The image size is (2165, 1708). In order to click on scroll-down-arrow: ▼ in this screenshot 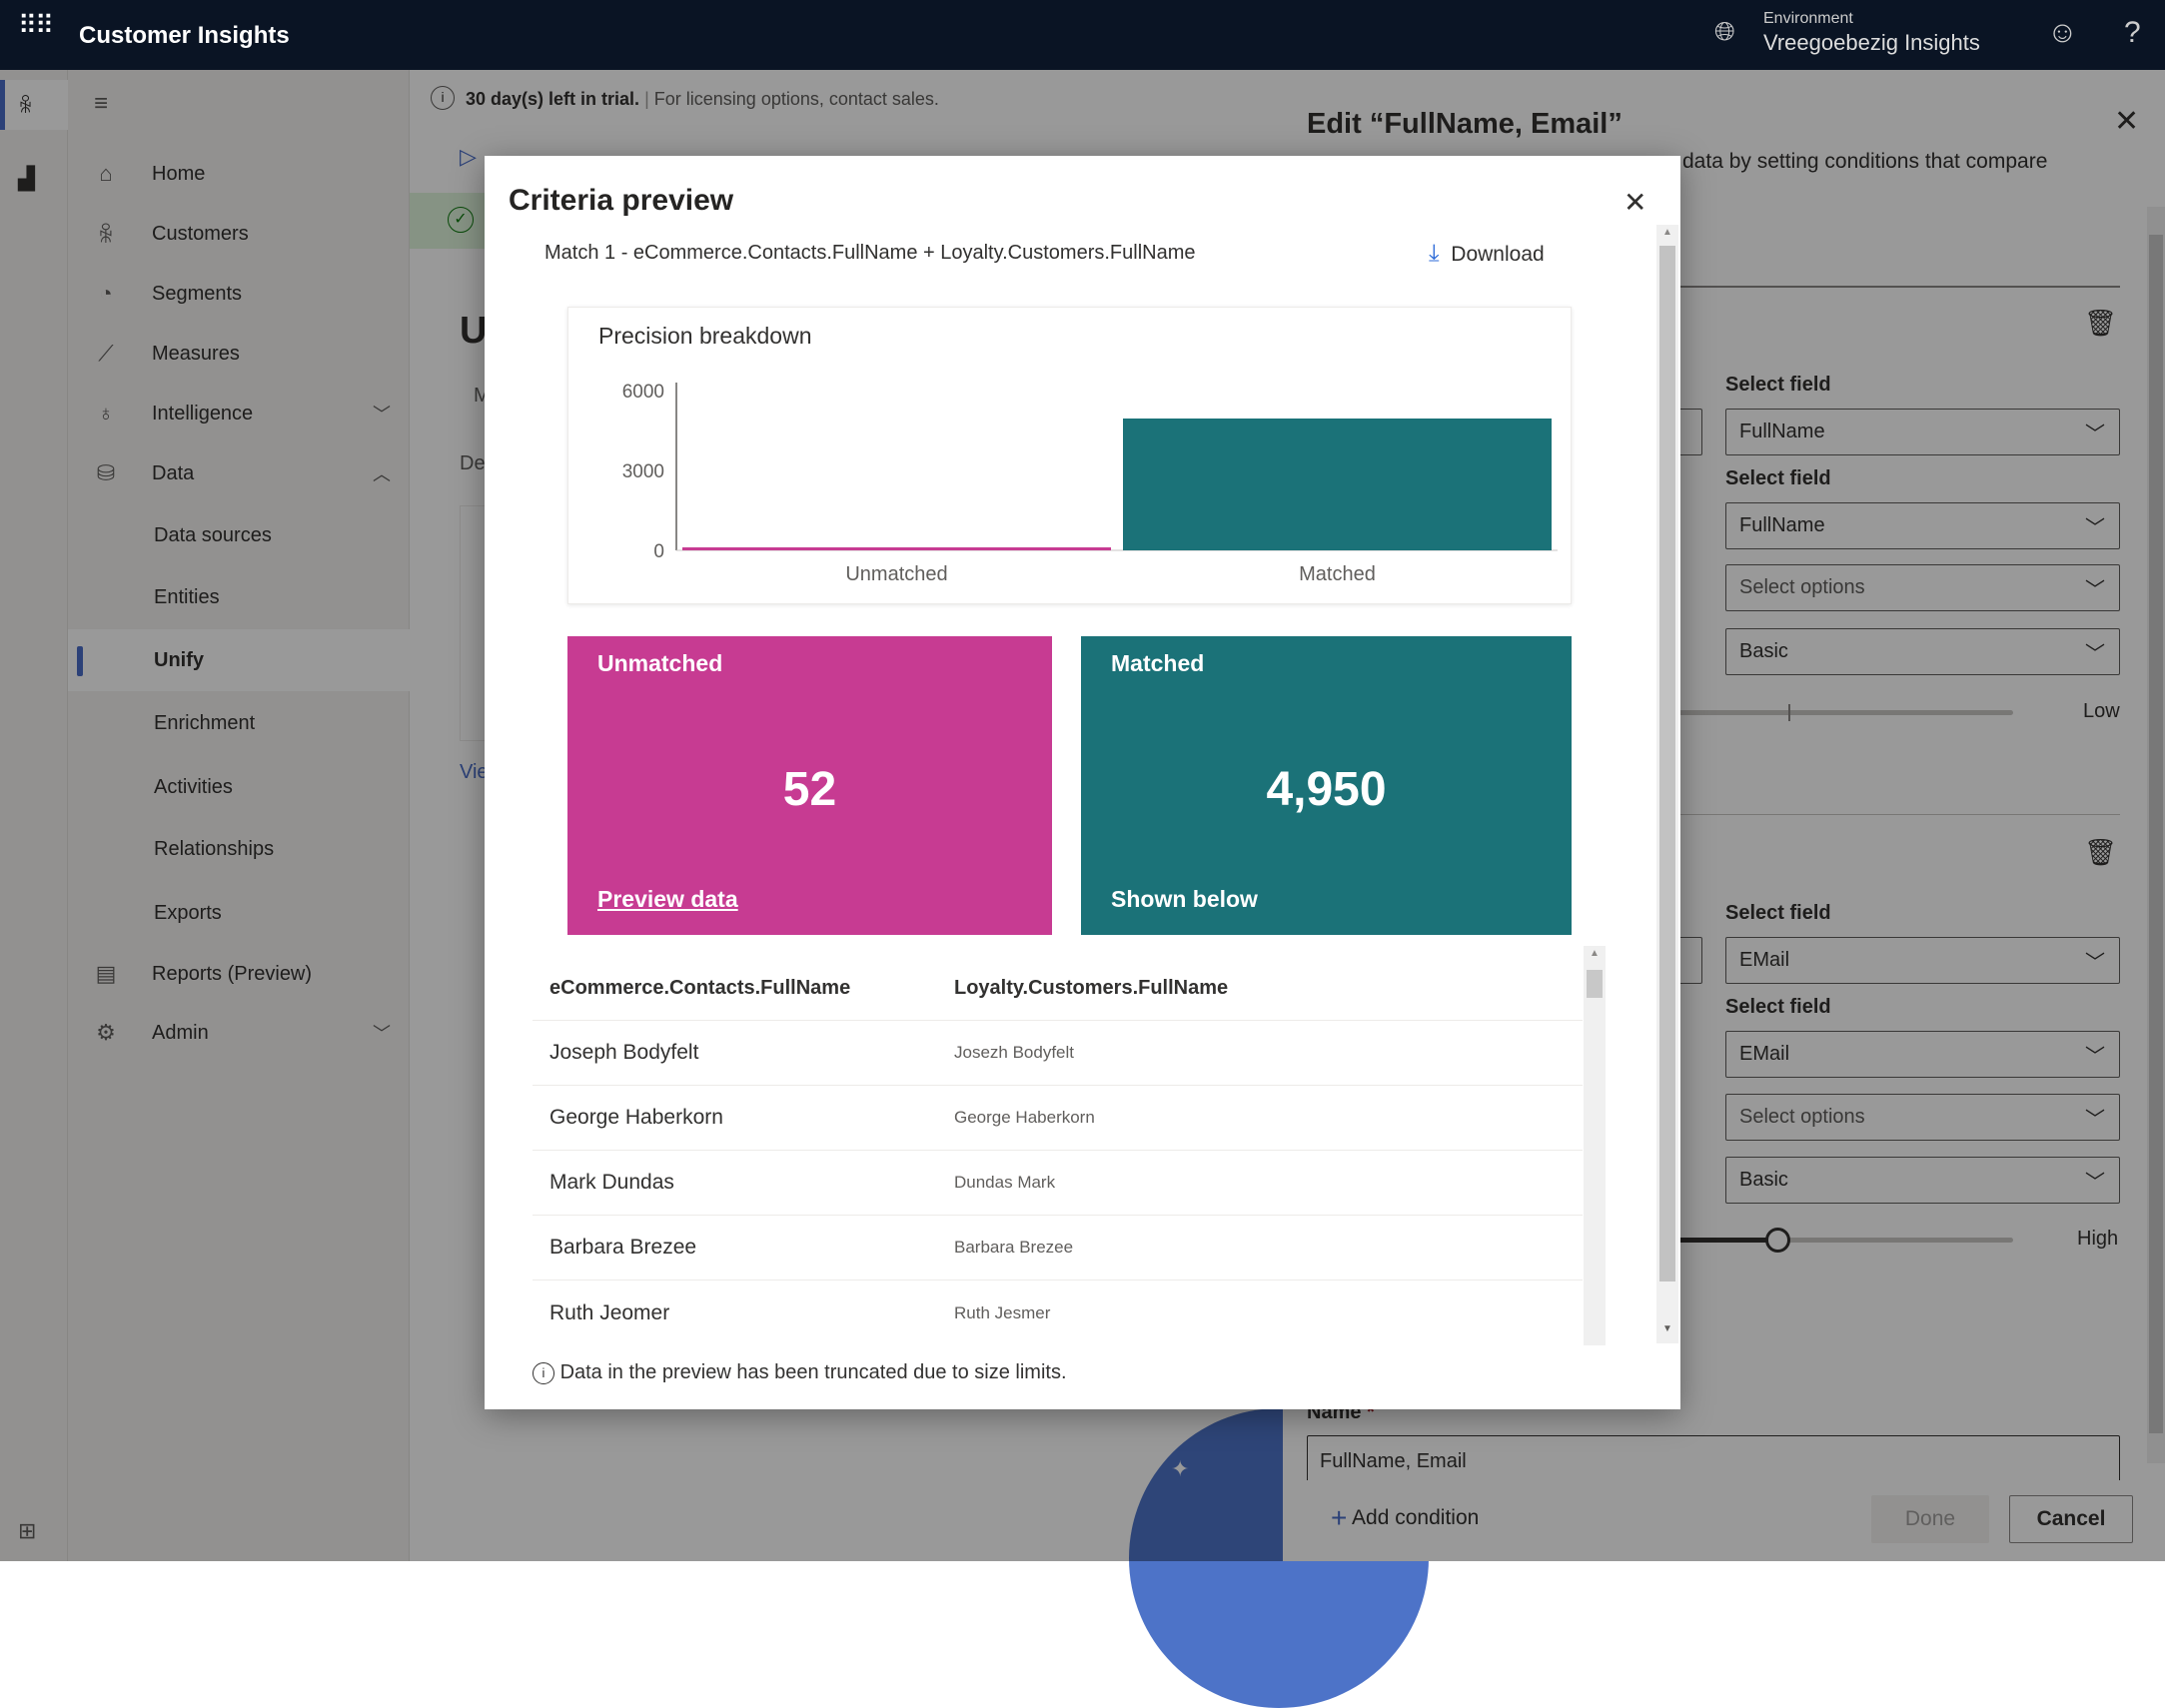, I will do `click(1667, 1328)`.